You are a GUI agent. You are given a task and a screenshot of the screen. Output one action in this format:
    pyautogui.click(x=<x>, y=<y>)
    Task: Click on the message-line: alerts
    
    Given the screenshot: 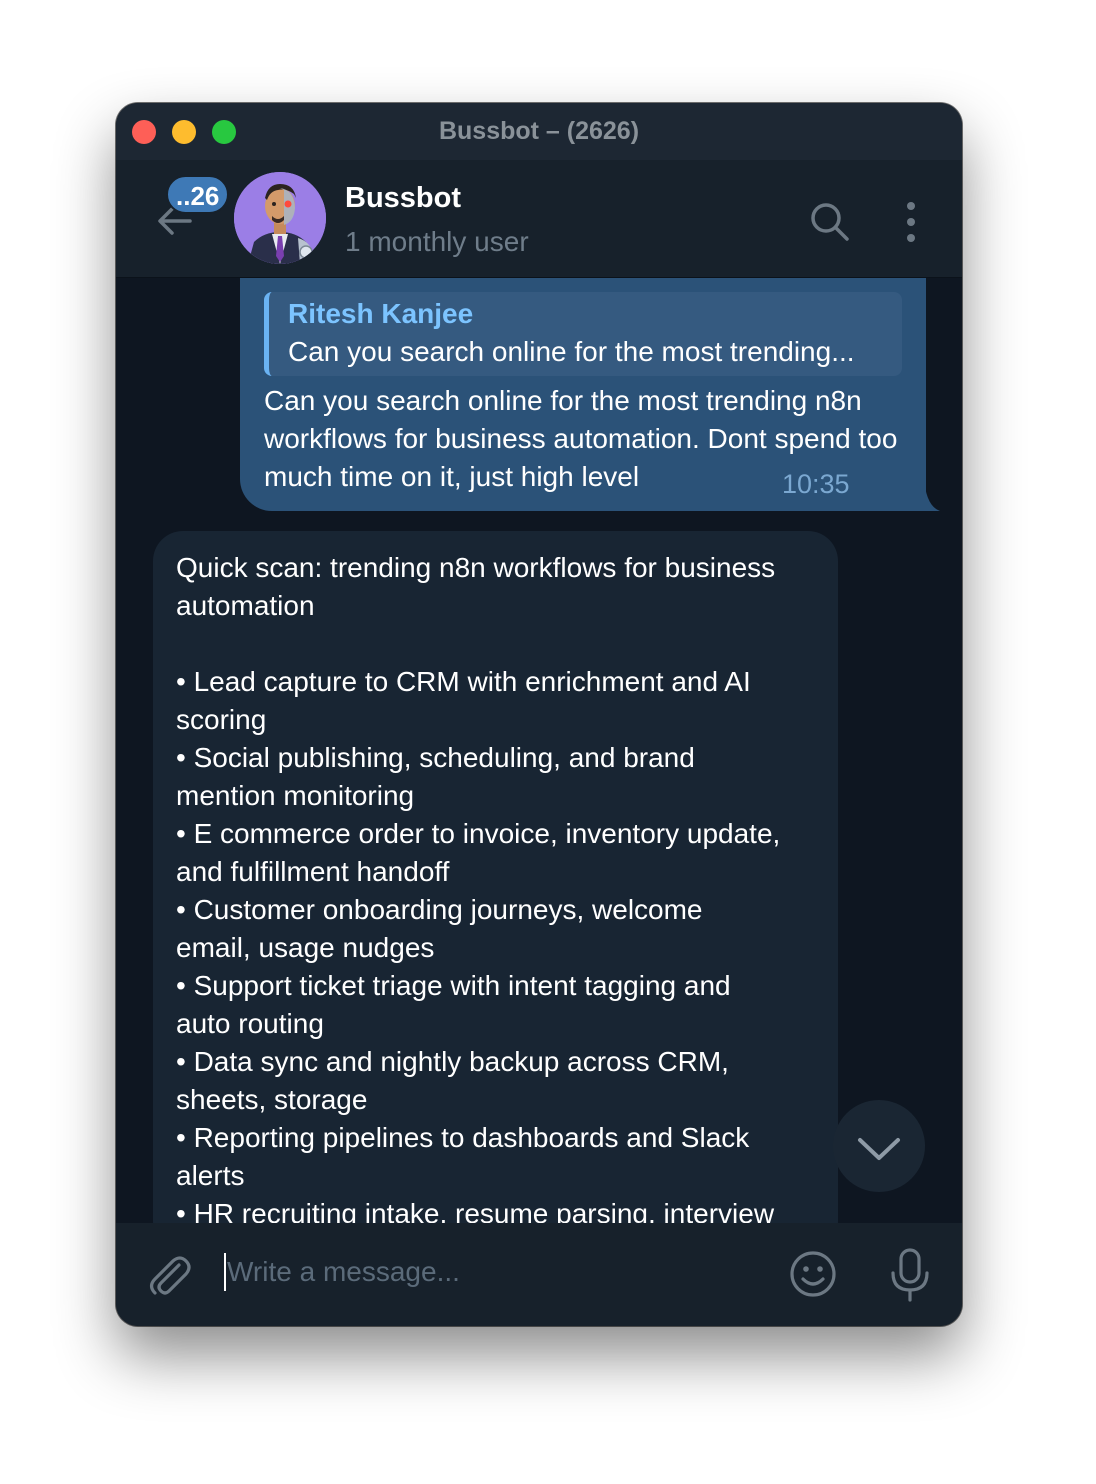 What is the action you would take?
    pyautogui.click(x=210, y=1175)
    